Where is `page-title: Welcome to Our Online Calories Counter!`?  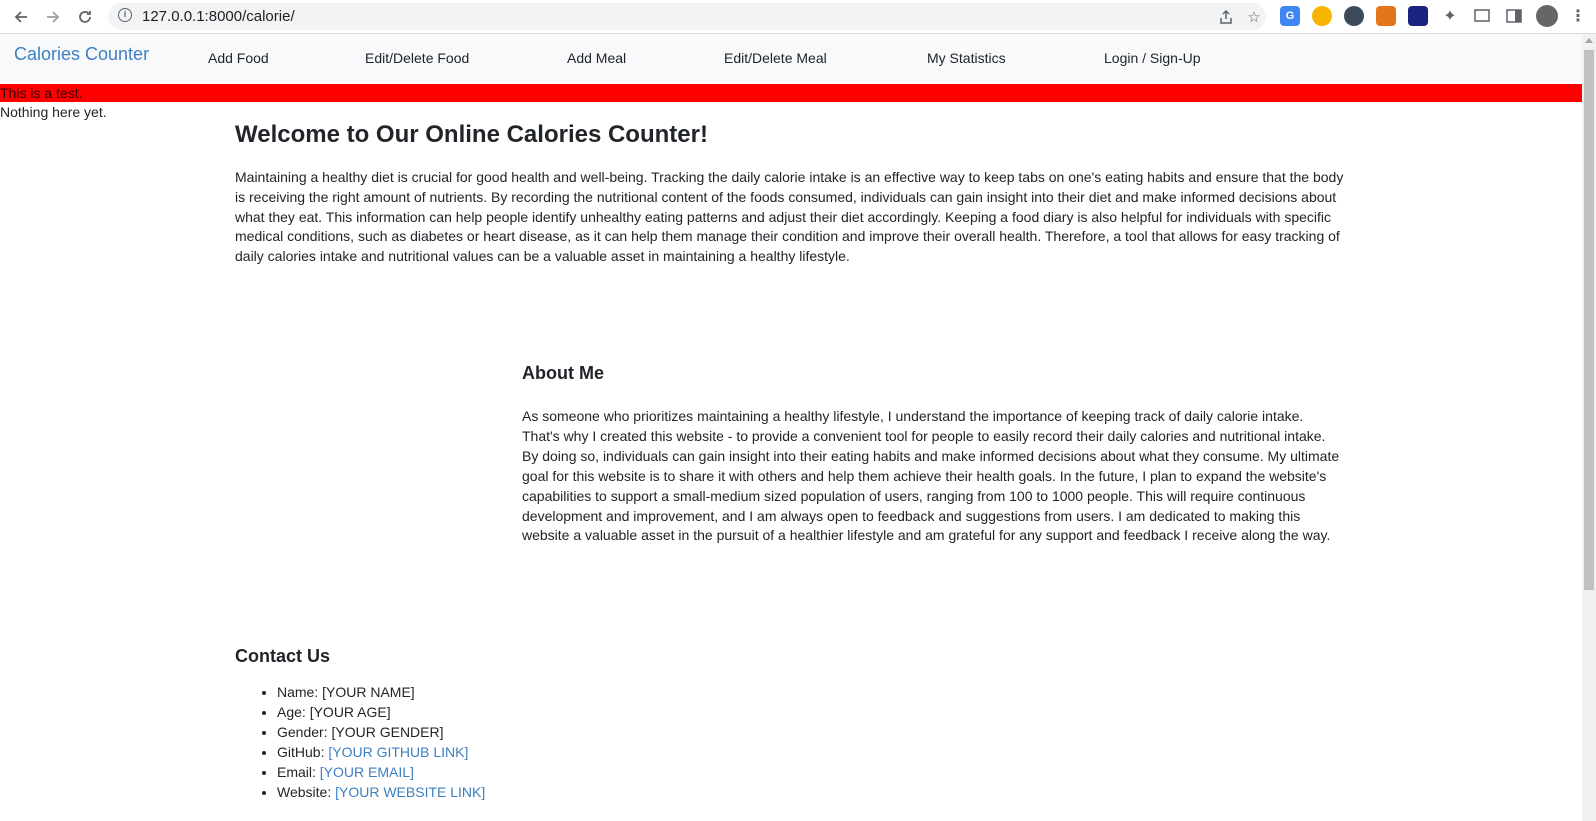
page-title: Welcome to Our Online Calories Counter! is located at coordinates (471, 134).